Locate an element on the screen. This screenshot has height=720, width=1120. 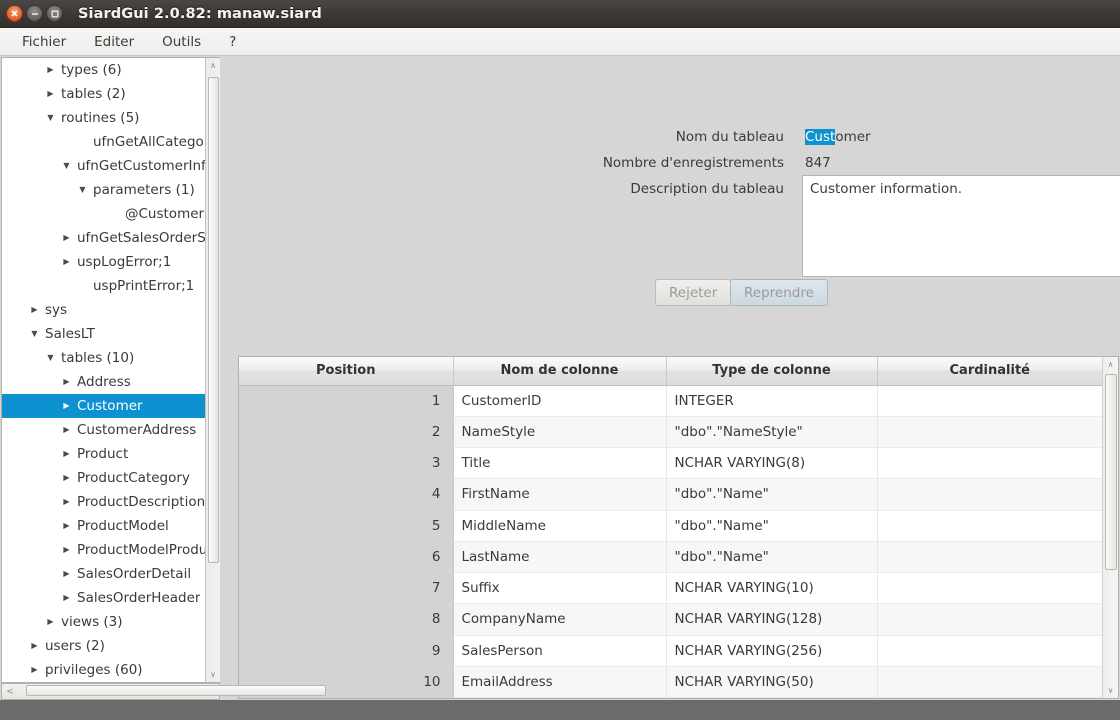
tree-node-salesorderheader: ▶ SalesOrderHeader is located at coordinates (103, 598).